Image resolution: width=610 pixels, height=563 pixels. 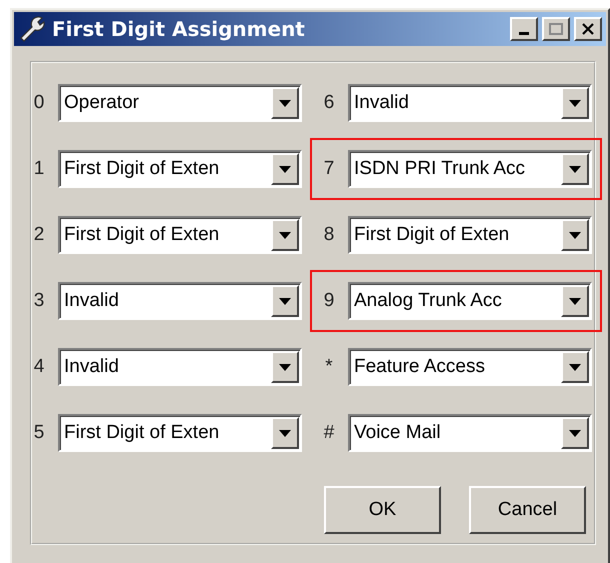 What do you see at coordinates (527, 510) in the screenshot?
I see `dialog-button: Cancel` at bounding box center [527, 510].